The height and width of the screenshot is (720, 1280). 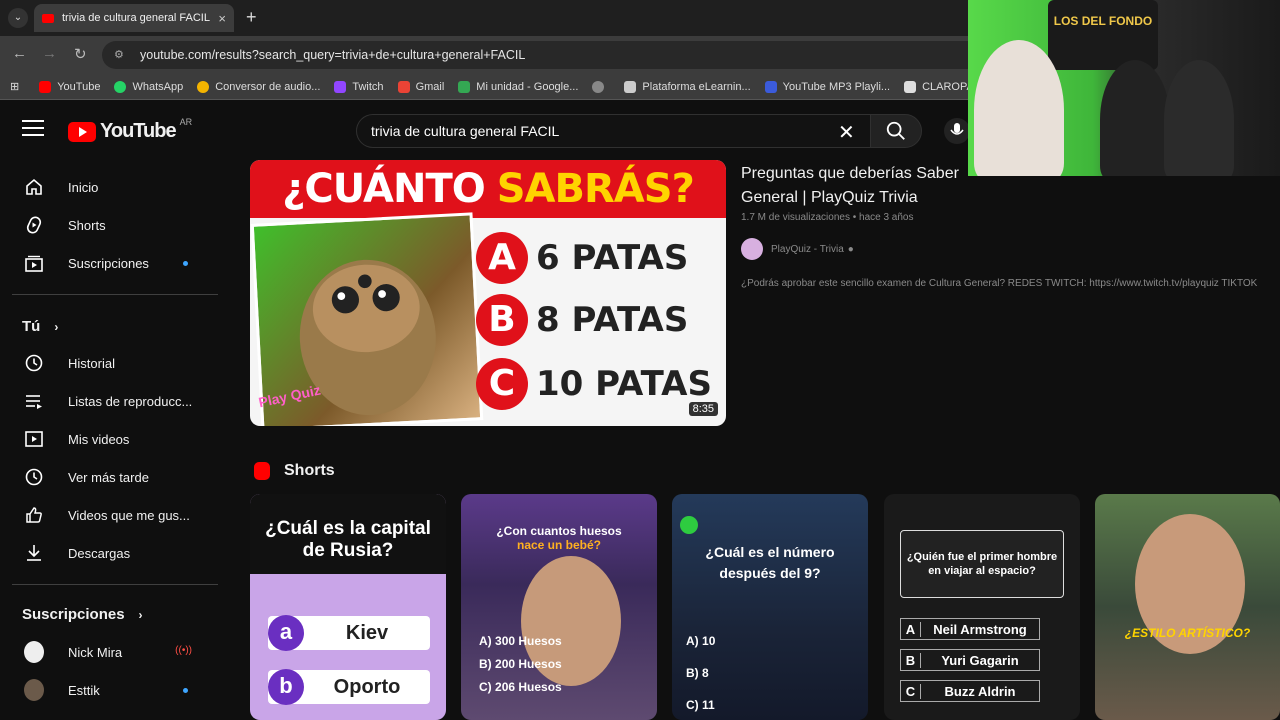 What do you see at coordinates (222, 18) in the screenshot?
I see `tab-close-icon: ×` at bounding box center [222, 18].